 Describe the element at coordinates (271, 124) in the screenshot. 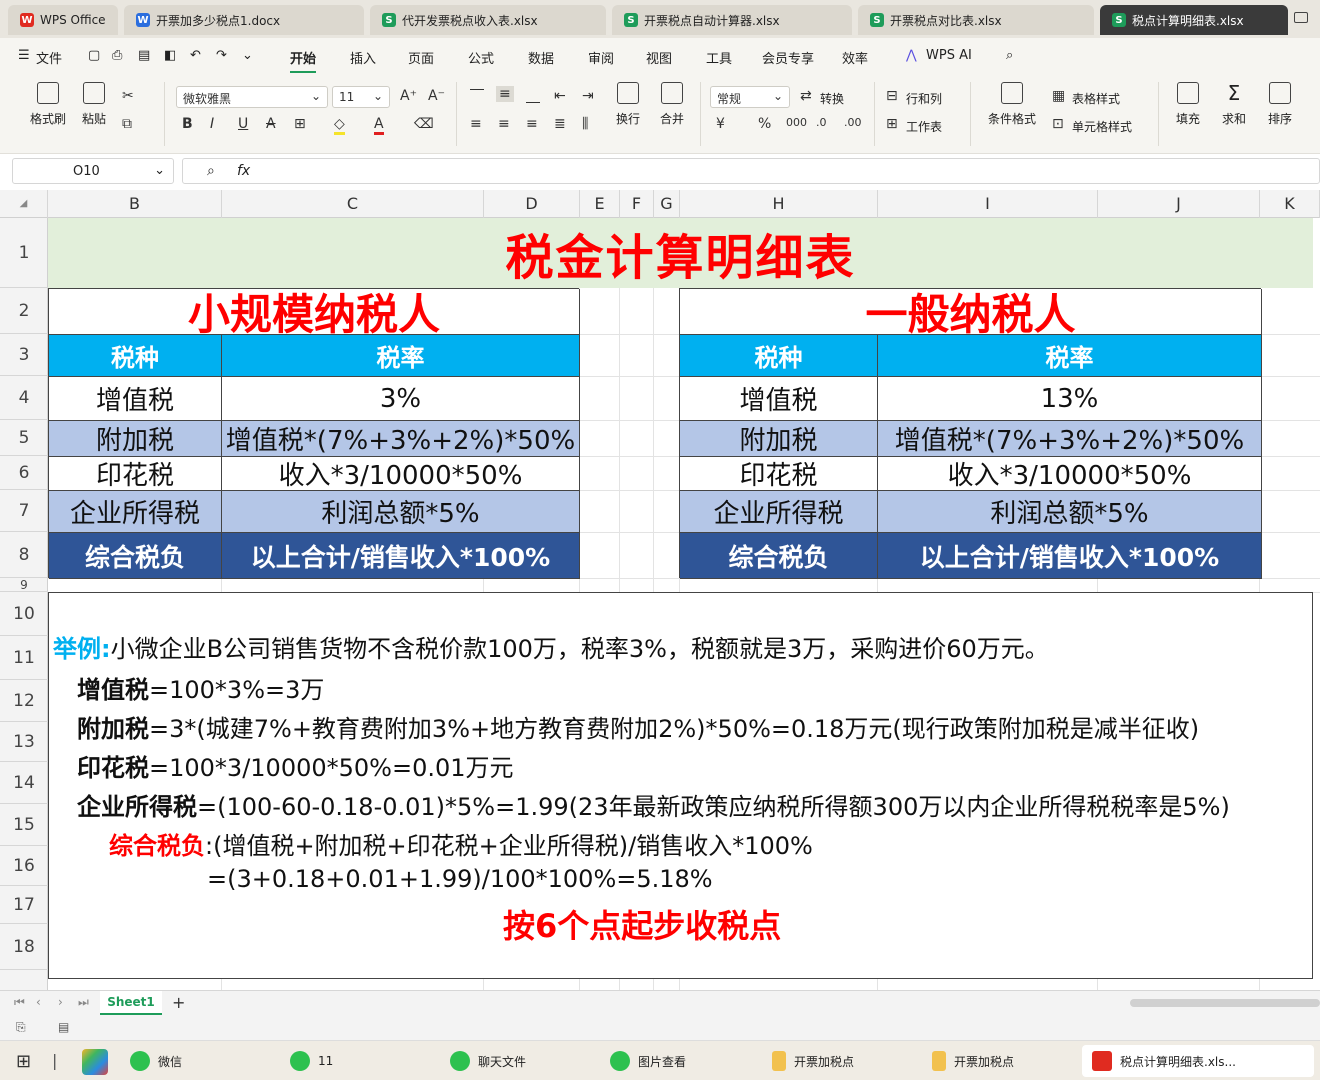

I see `strikethrough-icon: A` at that location.